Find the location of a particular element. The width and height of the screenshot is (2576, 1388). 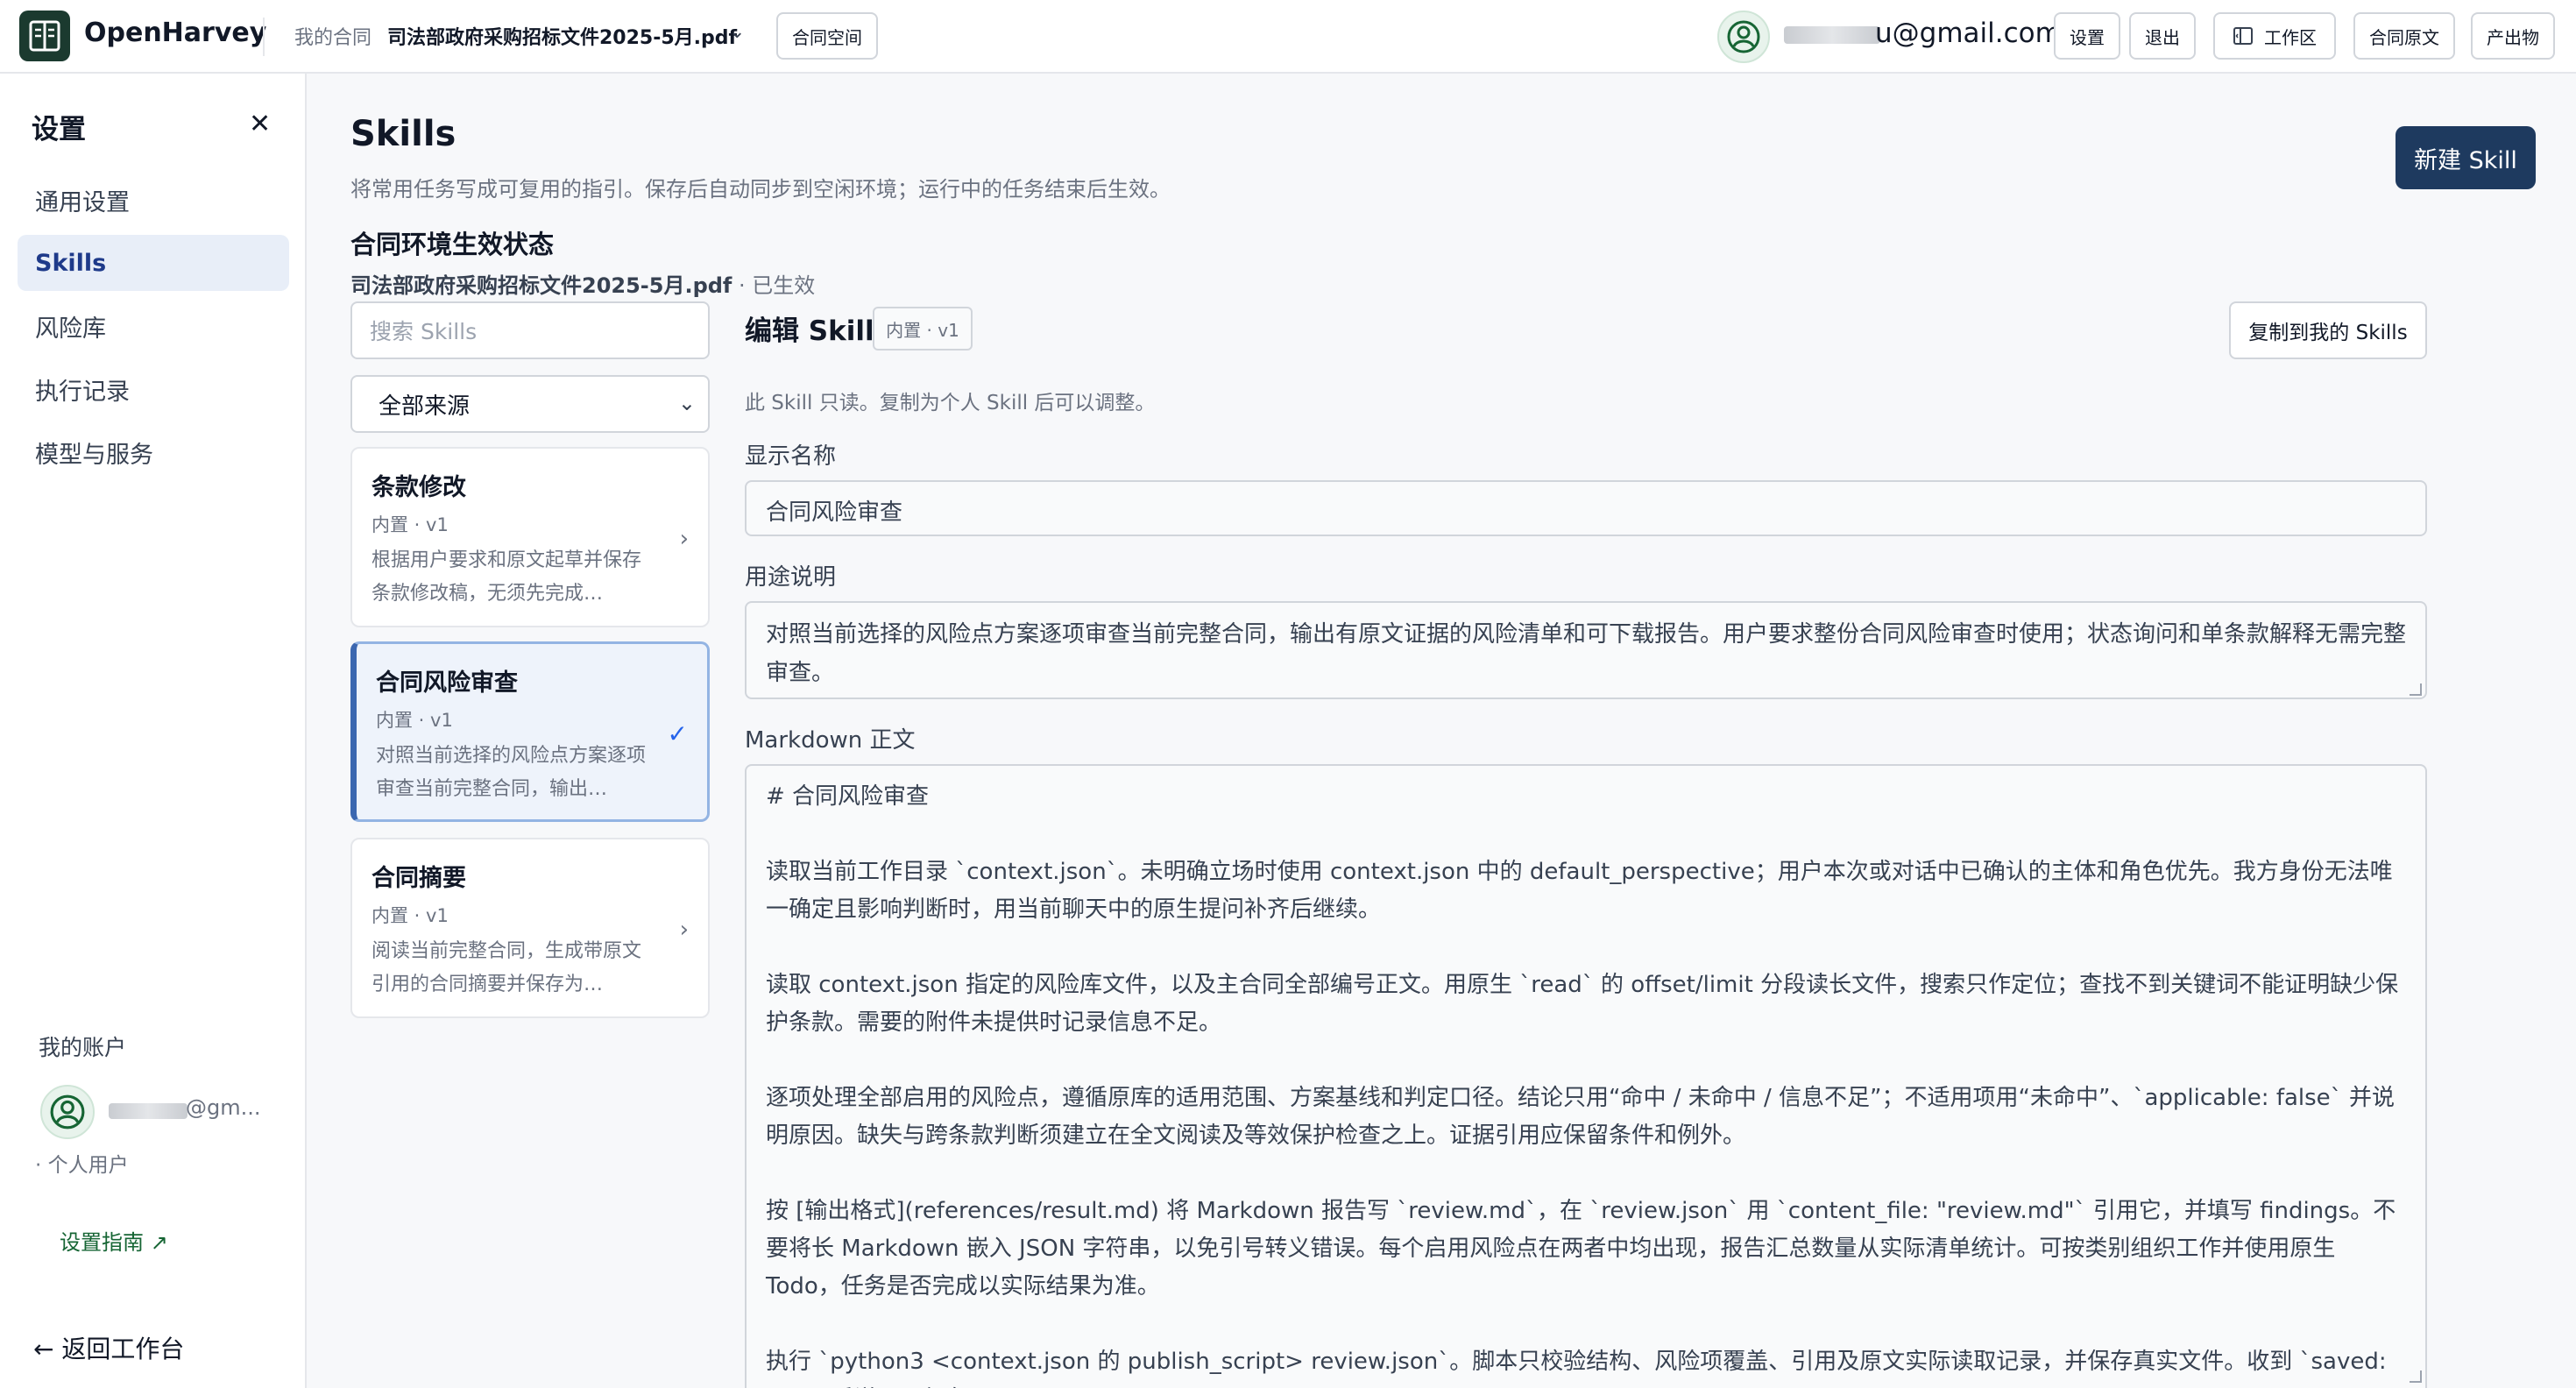

sidebar-item-execution-log: 执行记录 is located at coordinates (153, 389).